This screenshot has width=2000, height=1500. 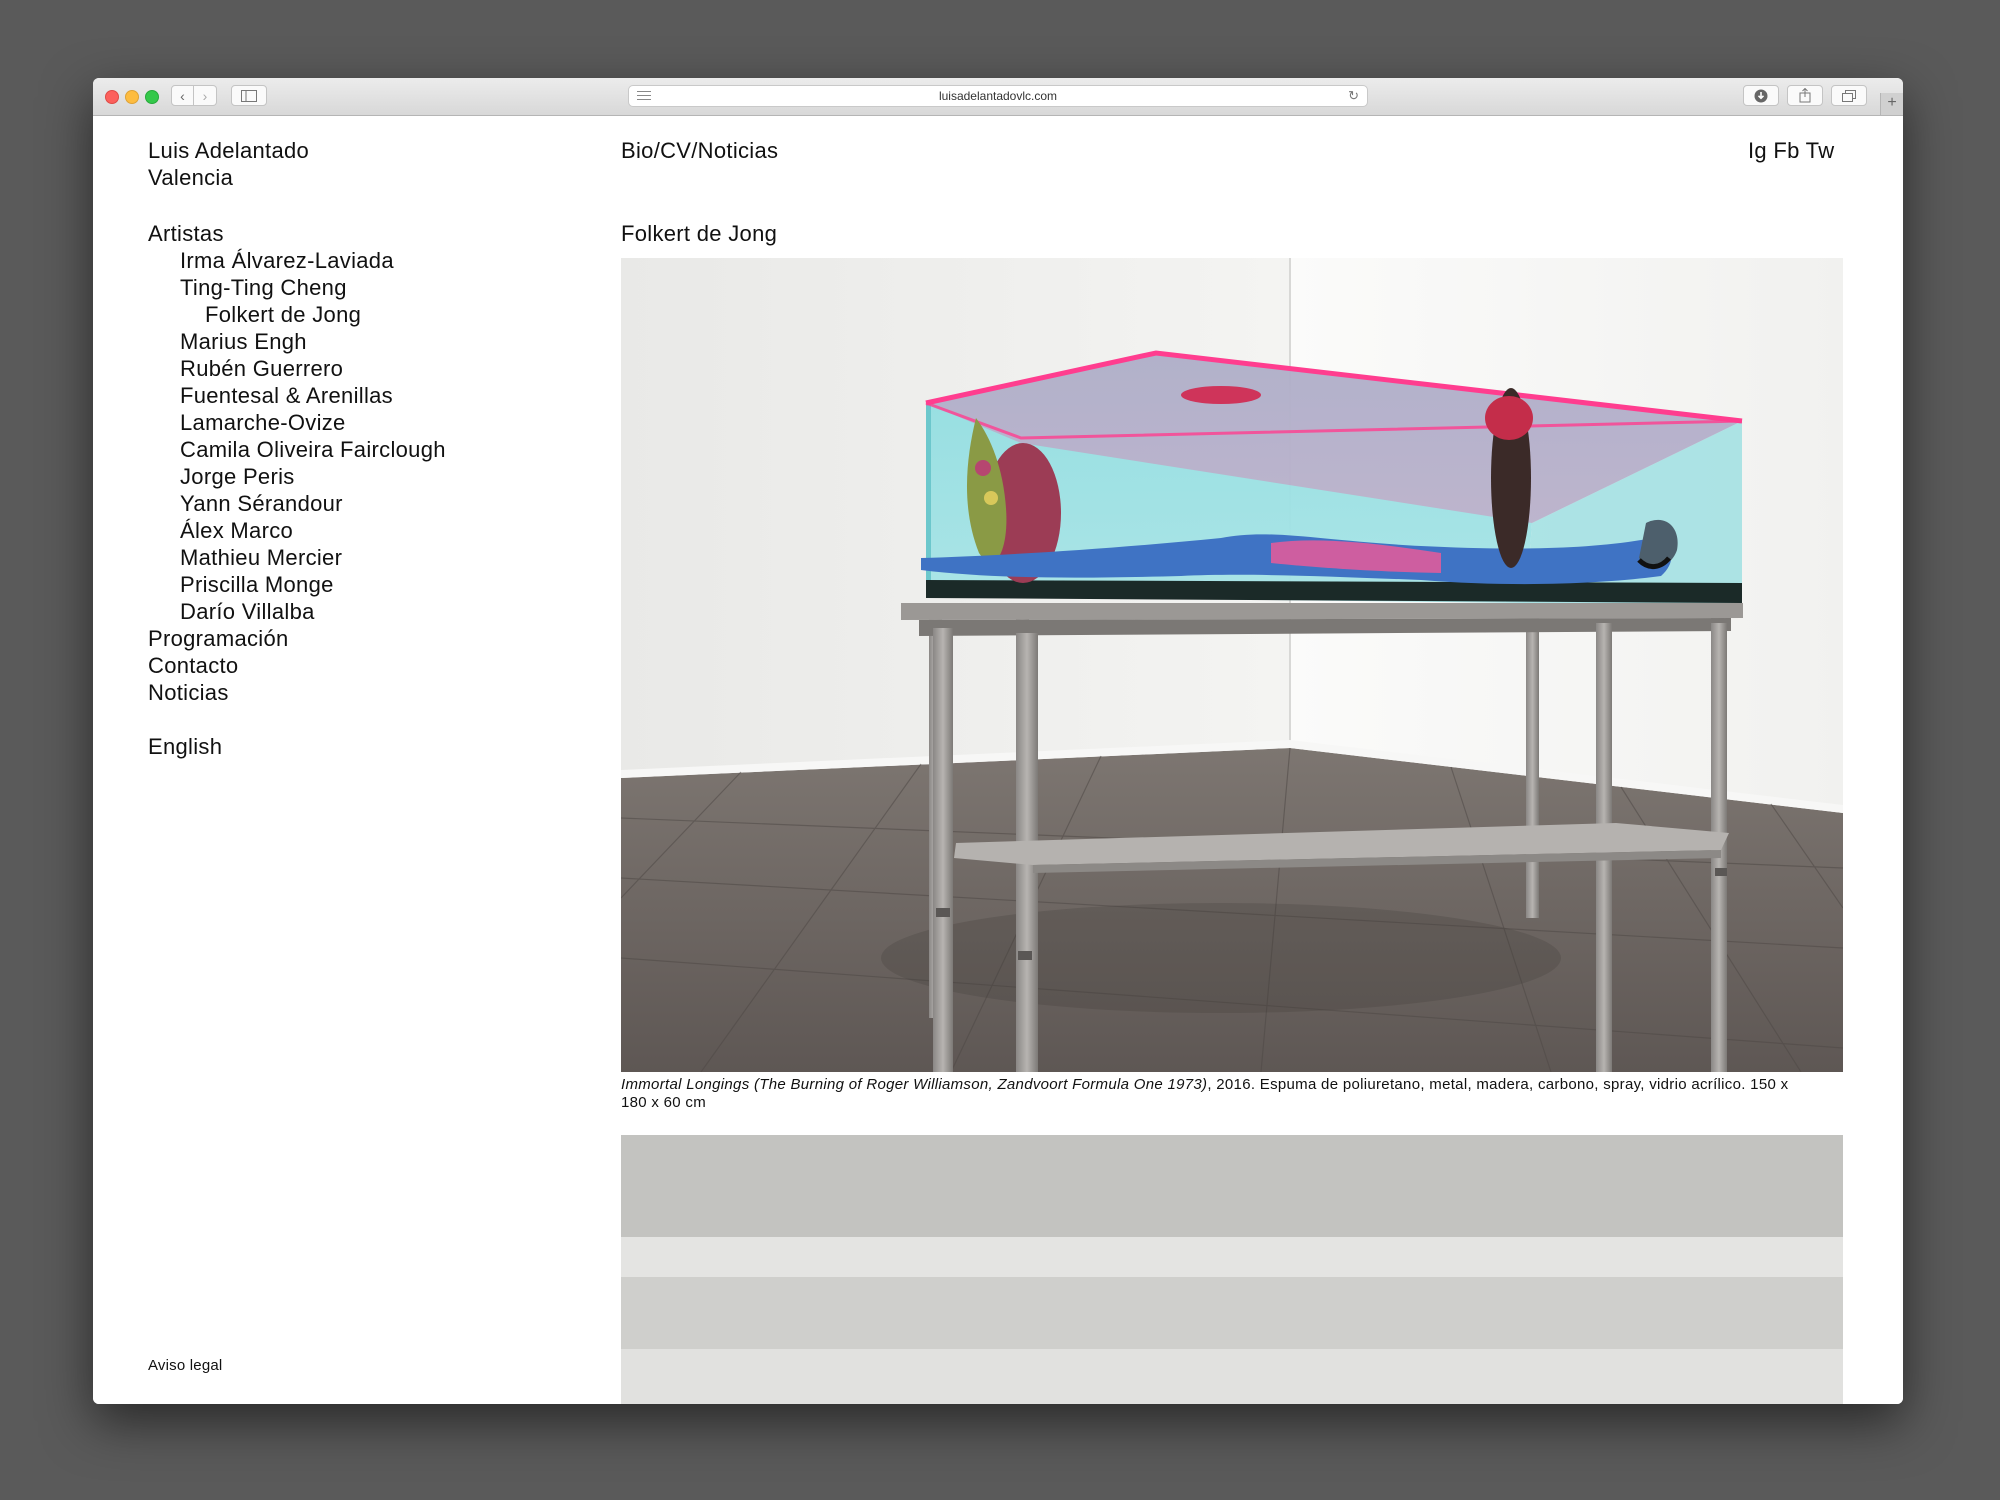 I want to click on artist-link: Fuentesal & Arenillas, so click(x=297, y=395).